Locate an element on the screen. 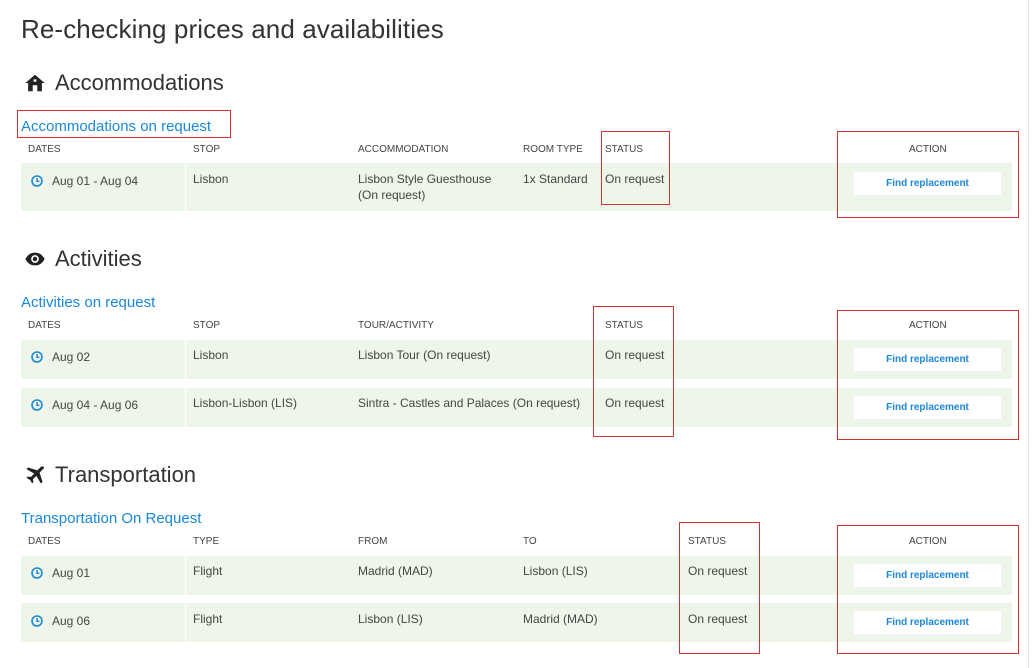 Image resolution: width=1036 pixels, height=668 pixels. date-cell: Aug 06 is located at coordinates (60, 621).